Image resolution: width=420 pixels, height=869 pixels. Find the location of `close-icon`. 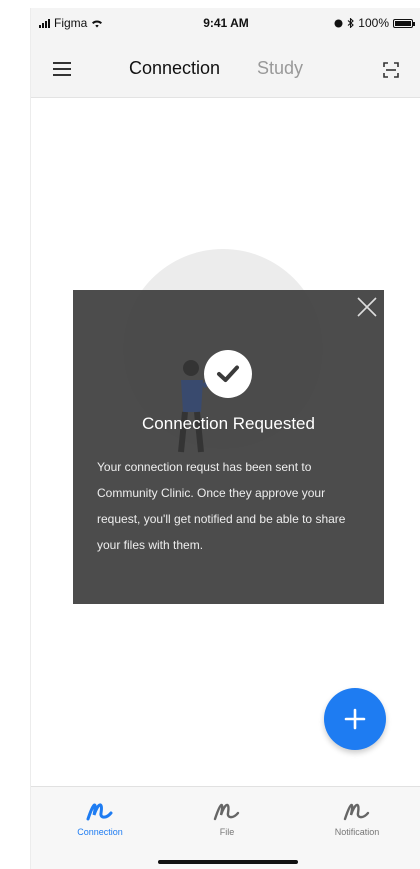

close-icon is located at coordinates (367, 307).